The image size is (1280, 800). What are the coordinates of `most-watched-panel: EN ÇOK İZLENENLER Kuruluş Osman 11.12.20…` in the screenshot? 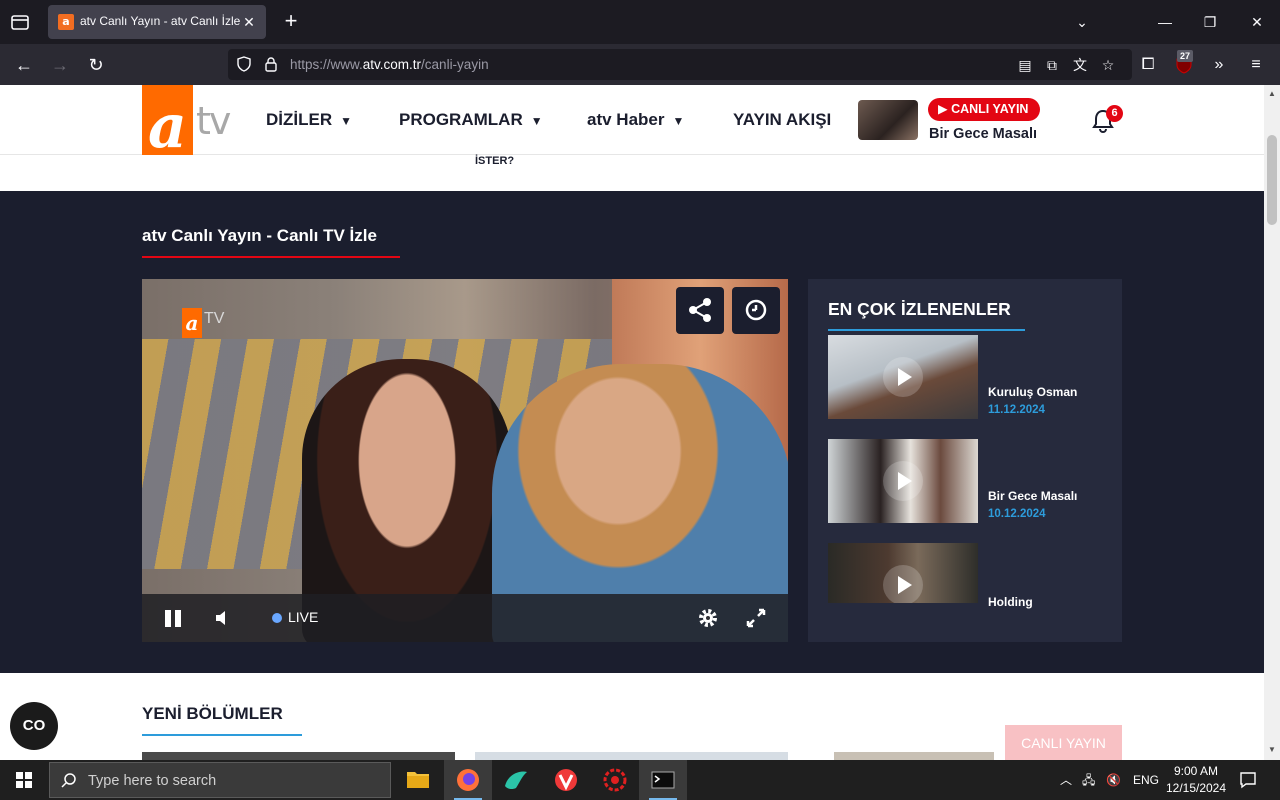 It's located at (965, 460).